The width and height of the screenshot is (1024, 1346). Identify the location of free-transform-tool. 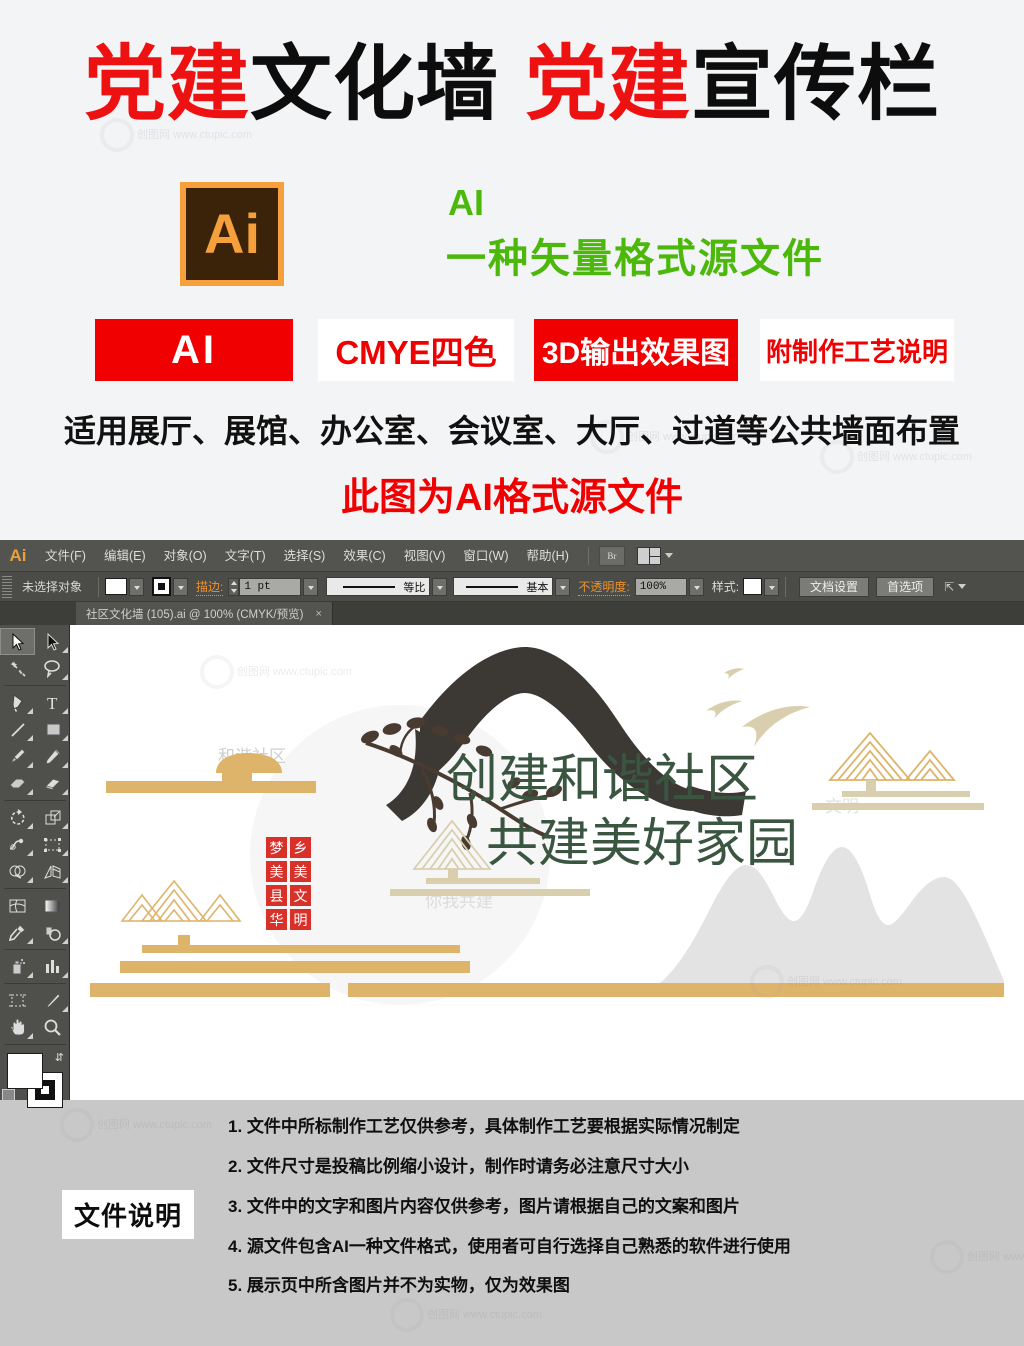
(52, 844).